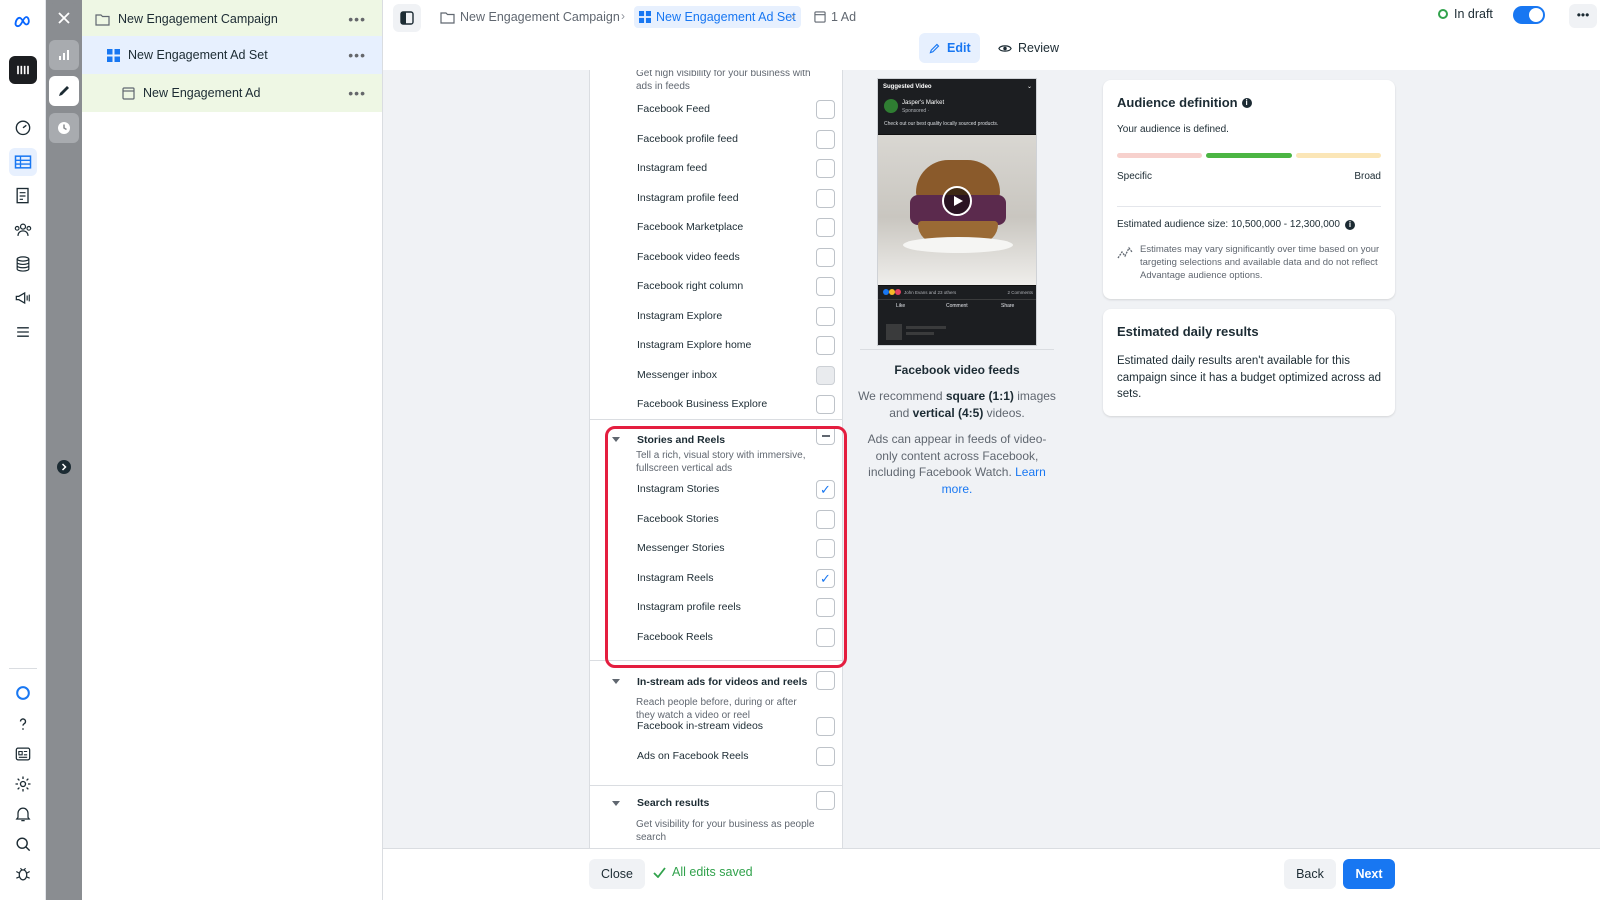  What do you see at coordinates (23, 70) in the screenshot?
I see `account-avatar` at bounding box center [23, 70].